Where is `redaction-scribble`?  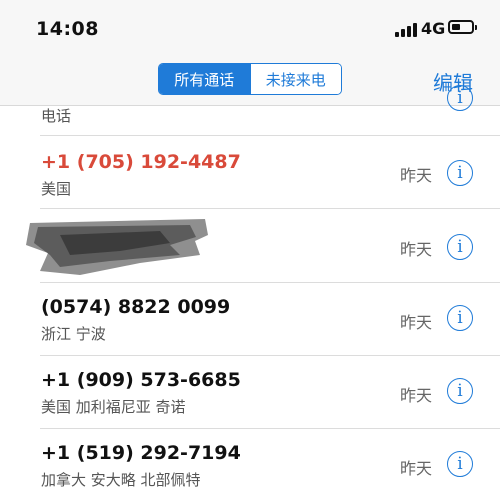 redaction-scribble is located at coordinates (117, 247).